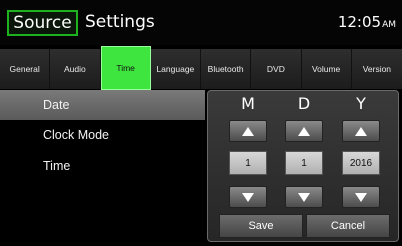 The image size is (402, 246). I want to click on page-title: Settings, so click(120, 22).